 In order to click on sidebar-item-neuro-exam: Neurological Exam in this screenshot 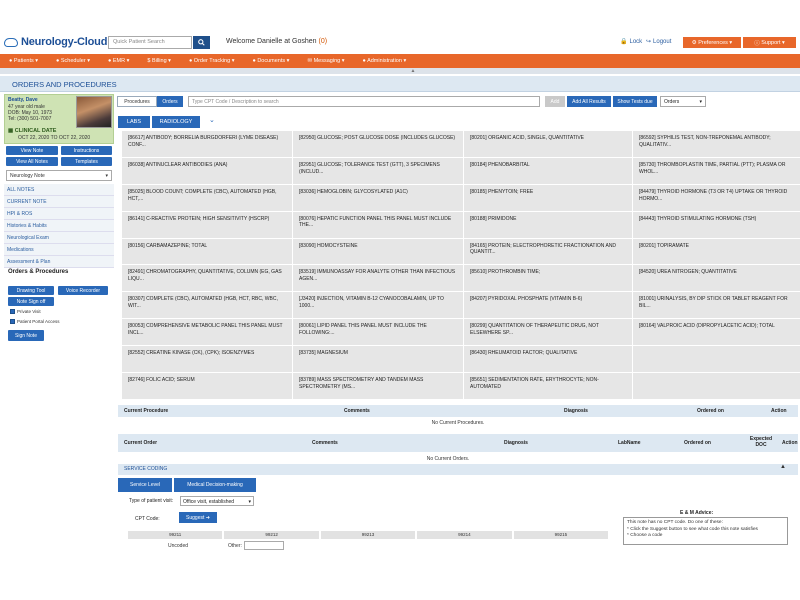, I will do `click(59, 238)`.